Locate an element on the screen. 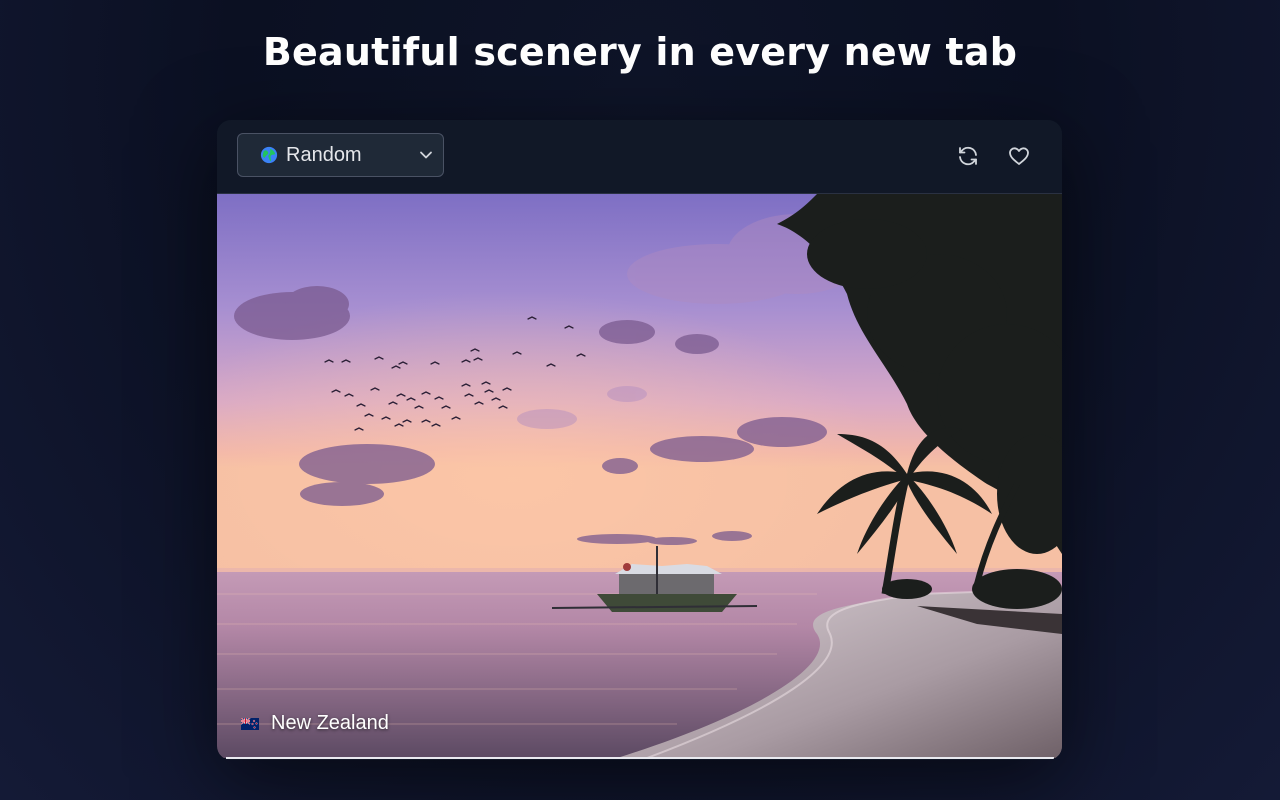 This screenshot has width=1280, height=800. toolbar: Random is located at coordinates (639, 157).